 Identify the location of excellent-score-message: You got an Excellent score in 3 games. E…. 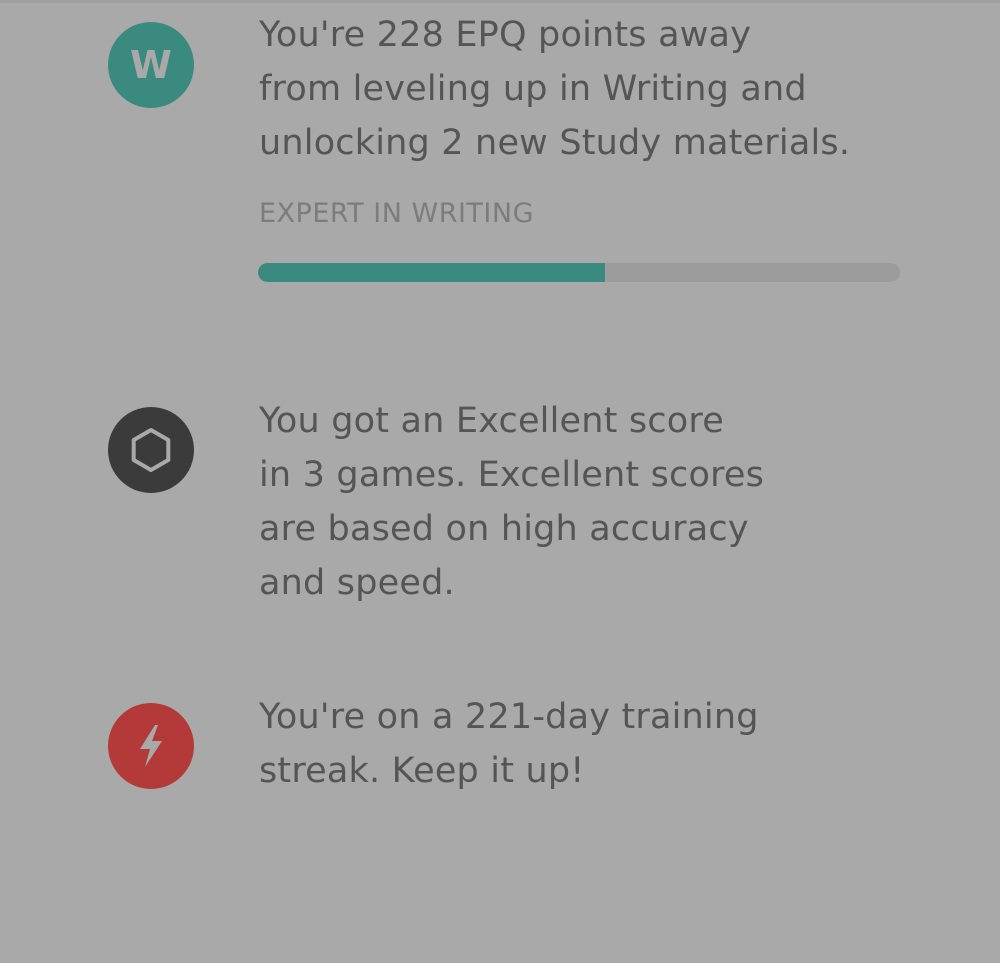
(512, 502).